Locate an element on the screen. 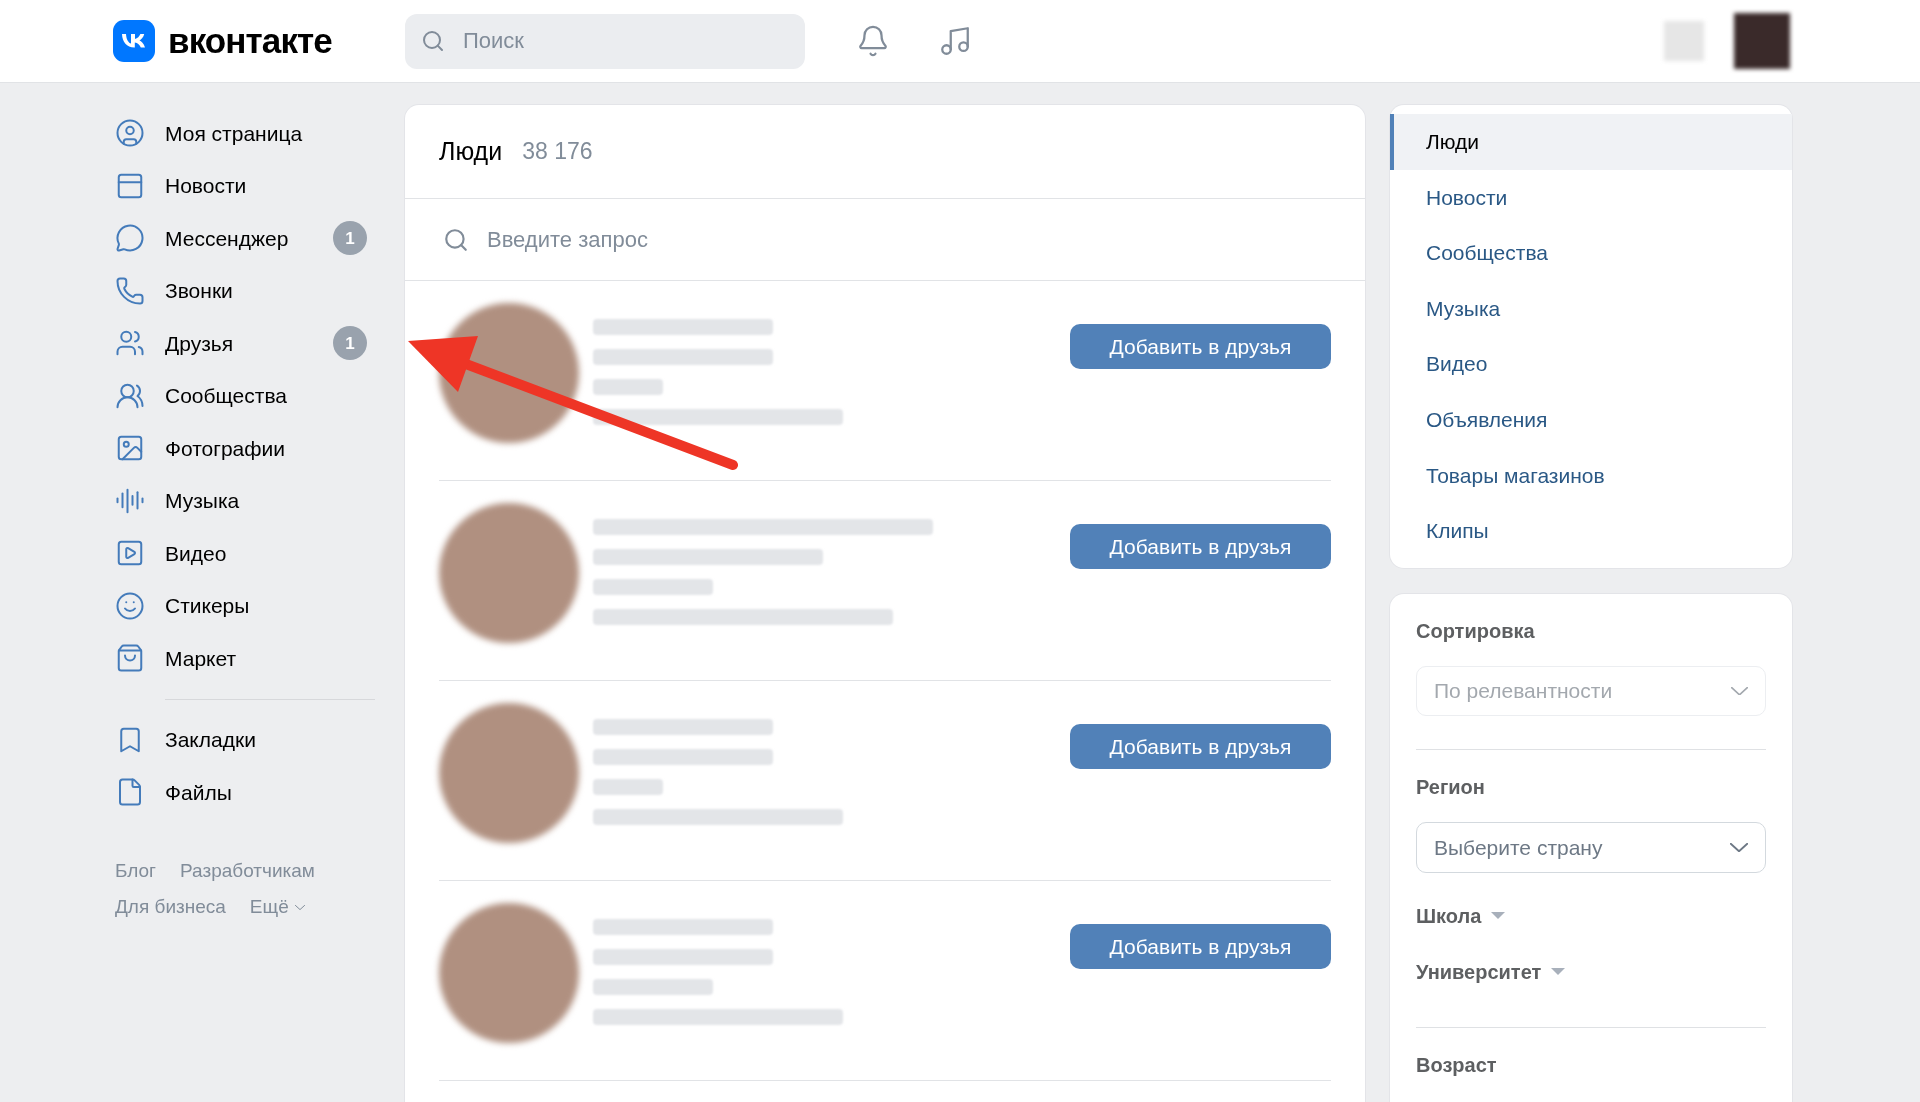  section-tab: Клипы is located at coordinates (1591, 531).